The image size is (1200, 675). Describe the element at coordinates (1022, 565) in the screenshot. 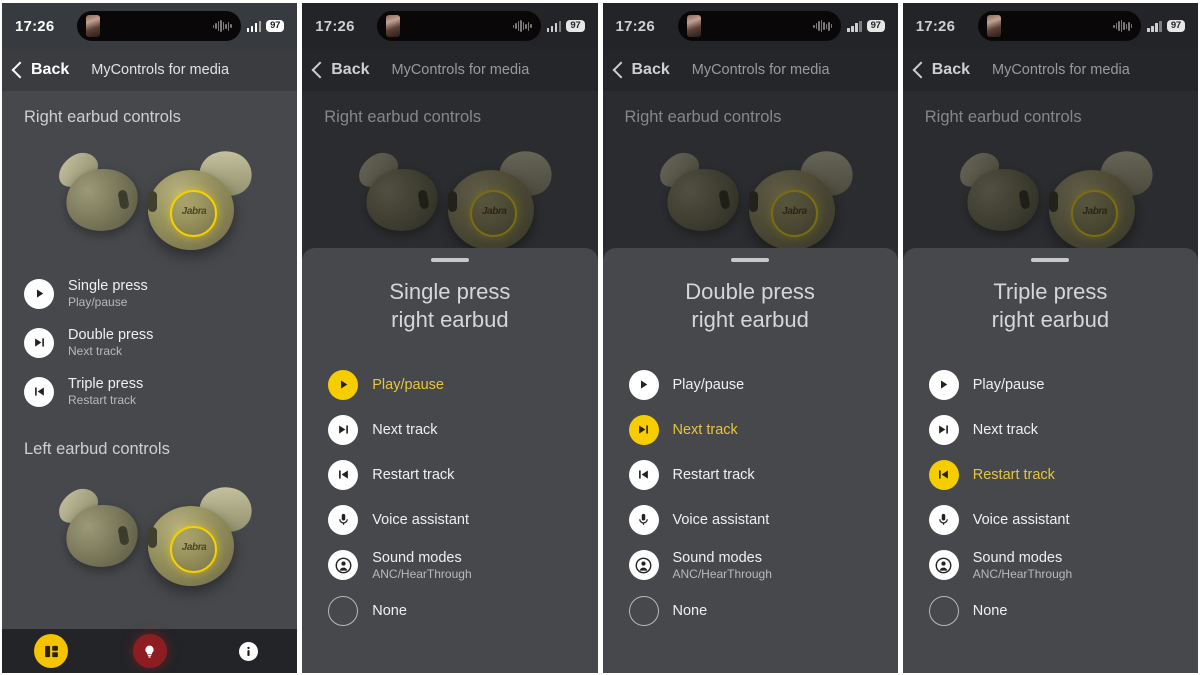

I see `row-text: Sound modes ANC/HearThrough` at that location.